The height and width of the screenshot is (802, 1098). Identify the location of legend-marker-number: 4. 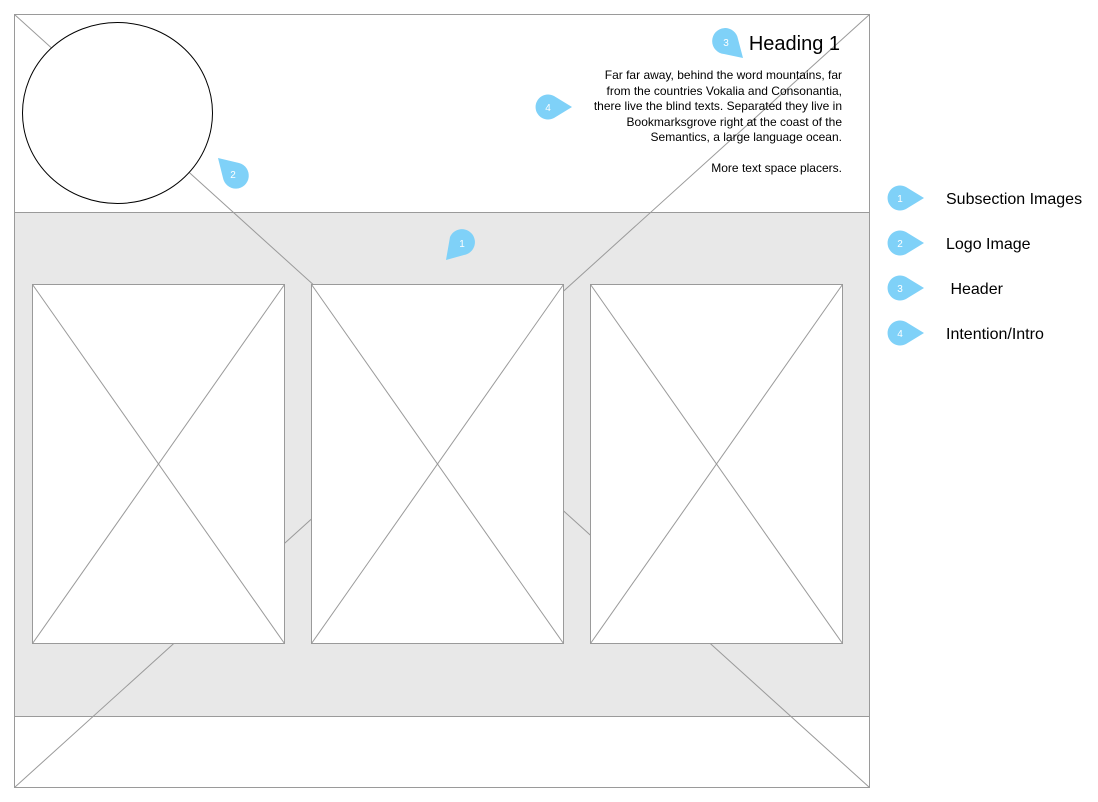
(900, 334).